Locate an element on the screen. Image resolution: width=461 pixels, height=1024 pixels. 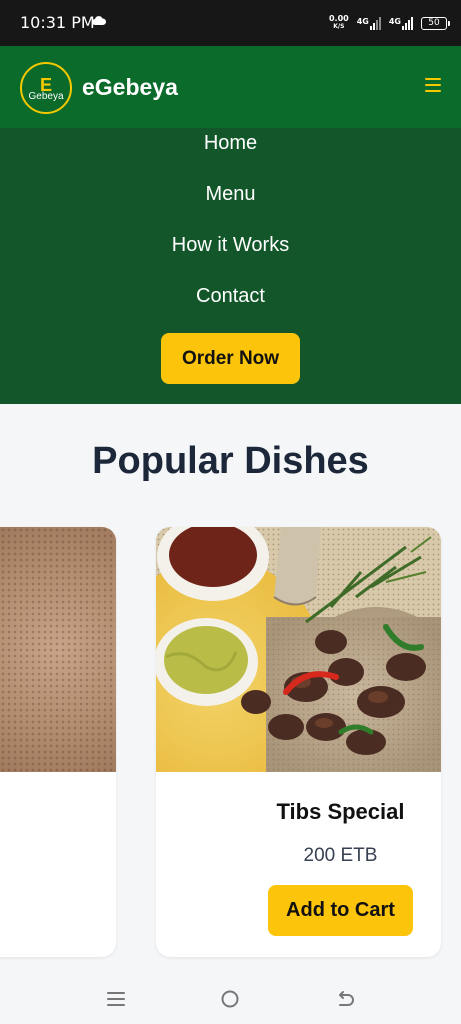
dish-card-partial is located at coordinates (58, 742).